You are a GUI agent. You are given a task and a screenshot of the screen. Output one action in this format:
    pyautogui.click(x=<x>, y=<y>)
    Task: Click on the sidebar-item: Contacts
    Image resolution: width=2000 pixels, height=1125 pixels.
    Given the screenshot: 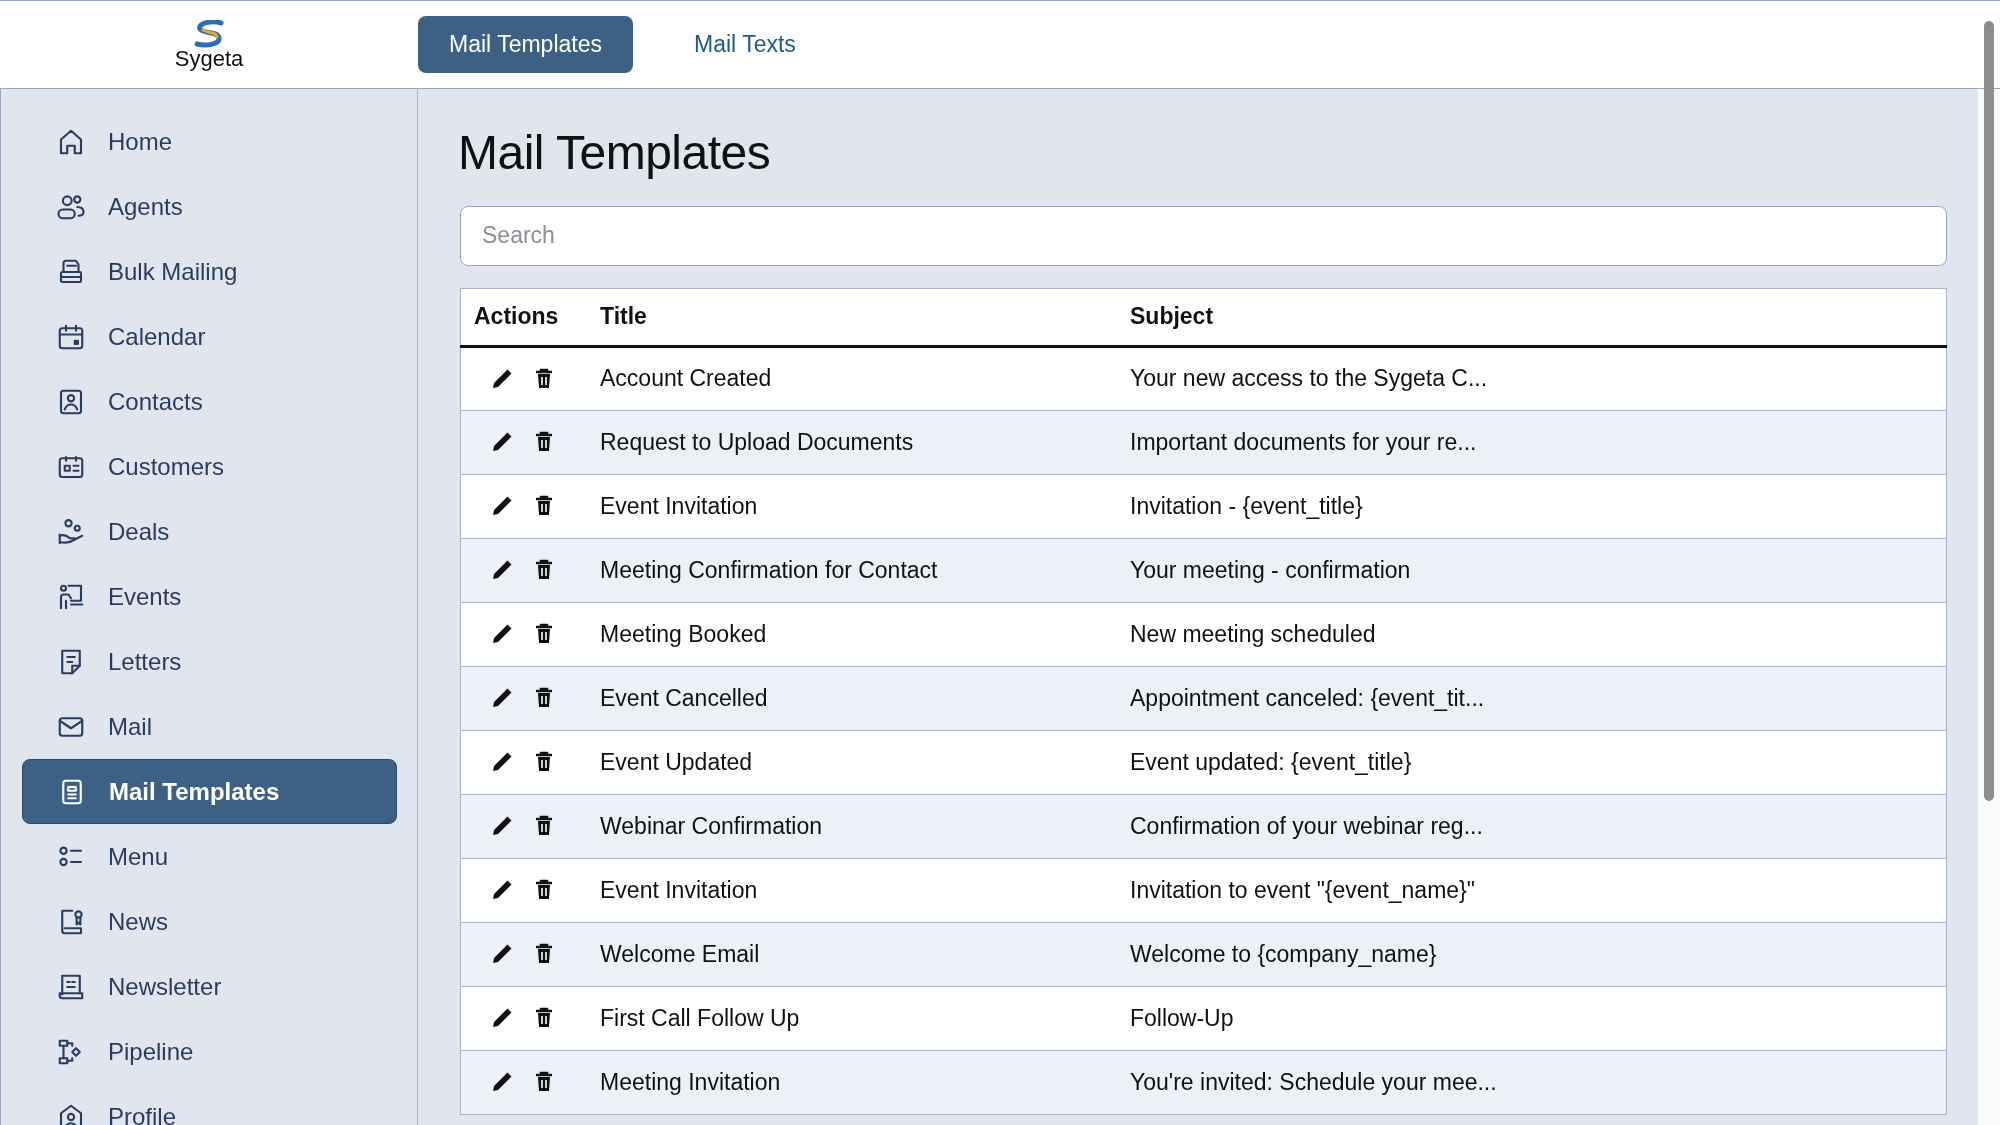 What is the action you would take?
    pyautogui.click(x=209, y=401)
    